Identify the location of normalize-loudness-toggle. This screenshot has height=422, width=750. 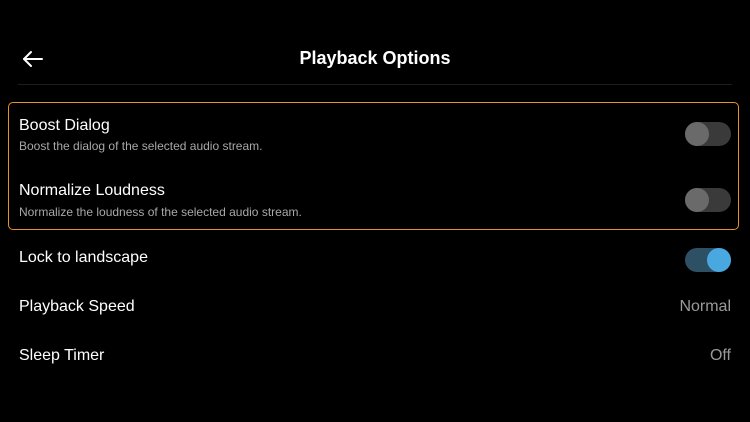
(708, 200).